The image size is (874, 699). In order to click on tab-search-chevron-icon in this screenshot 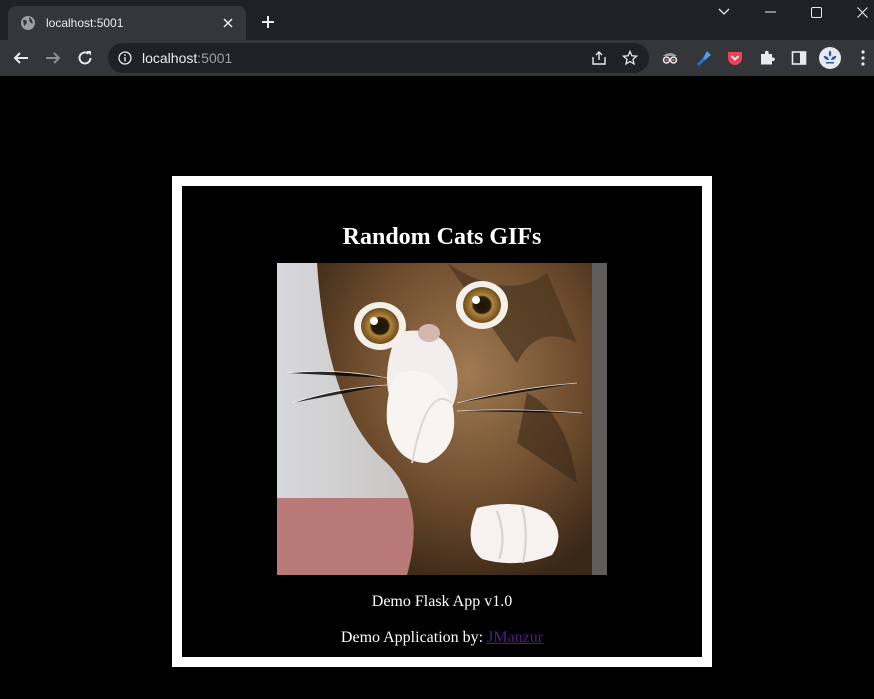, I will do `click(724, 12)`.